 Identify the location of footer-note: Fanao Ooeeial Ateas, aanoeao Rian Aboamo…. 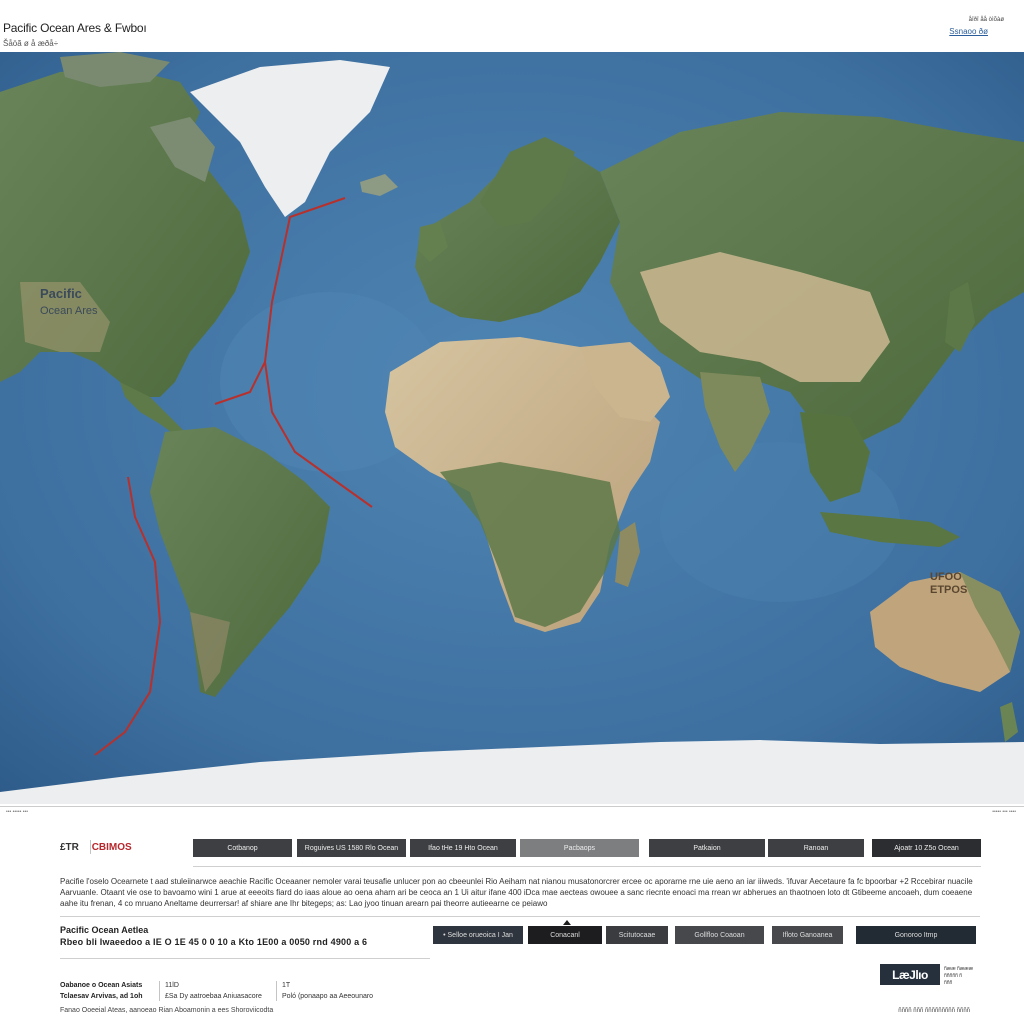
(167, 1010).